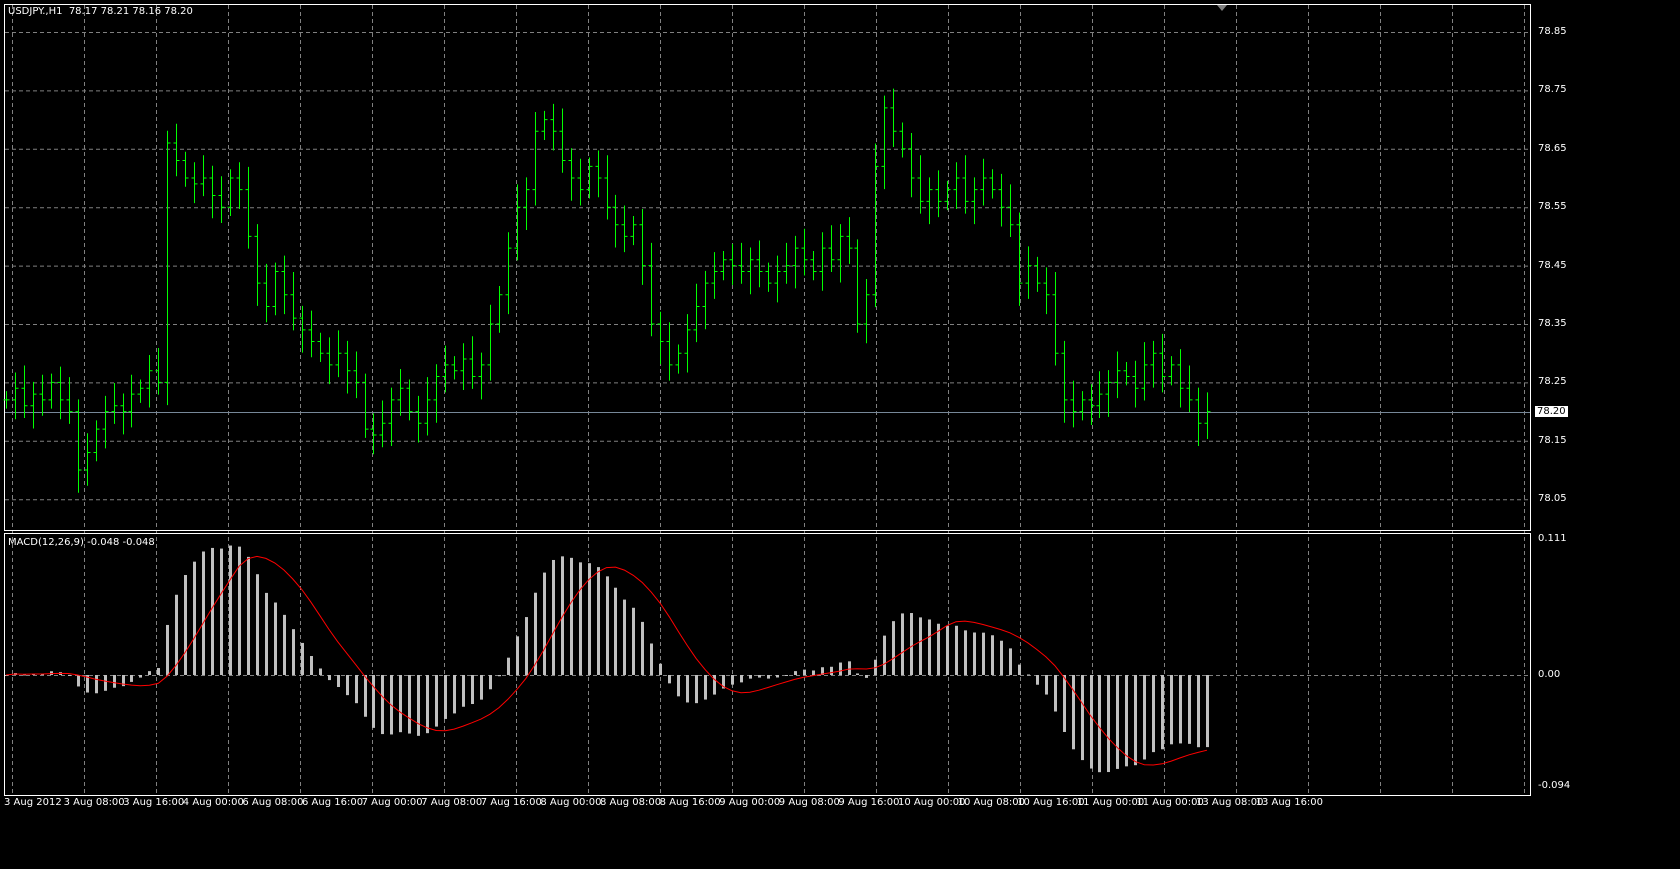 The image size is (1680, 869). What do you see at coordinates (1051, 802) in the screenshot?
I see `time-tick: 10 Aug 16:00` at bounding box center [1051, 802].